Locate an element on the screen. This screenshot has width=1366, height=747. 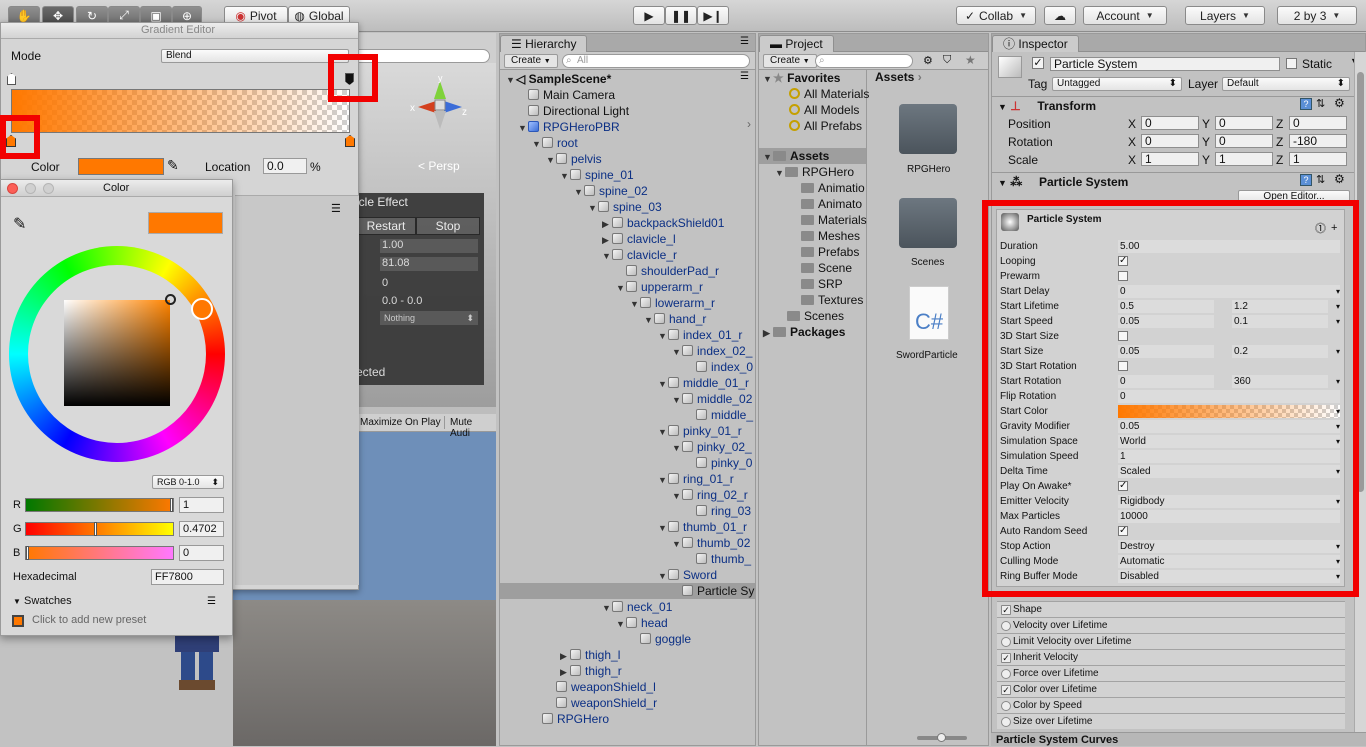
project-subfolder-row: Animatio is located at coordinates (833, 188).